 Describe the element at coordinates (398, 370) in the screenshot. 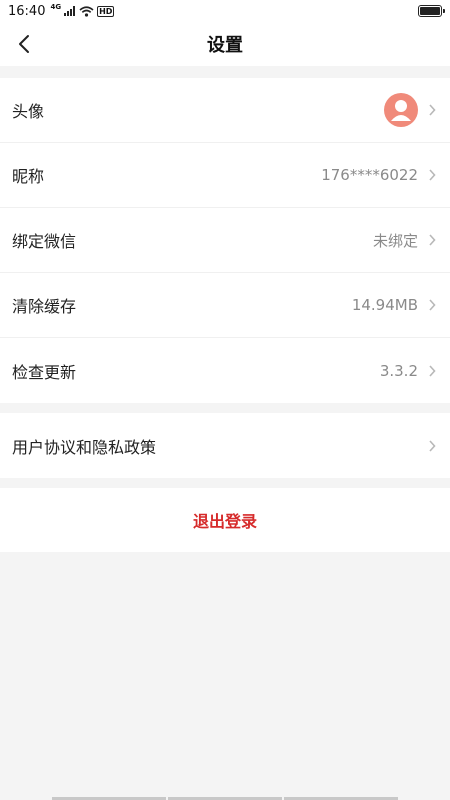

I see `row-value-update: 3.3.2` at that location.